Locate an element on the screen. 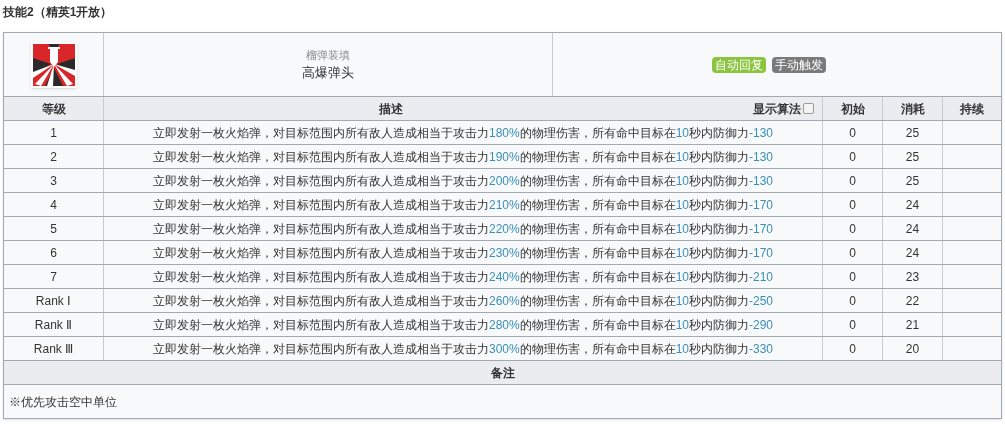  column-header: 等级 is located at coordinates (54, 108).